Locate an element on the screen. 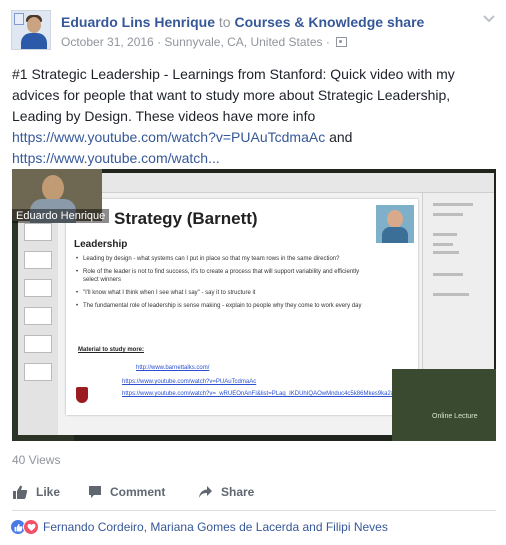 This screenshot has width=506, height=545. slide-title: Strategy (Barnett) is located at coordinates (186, 218).